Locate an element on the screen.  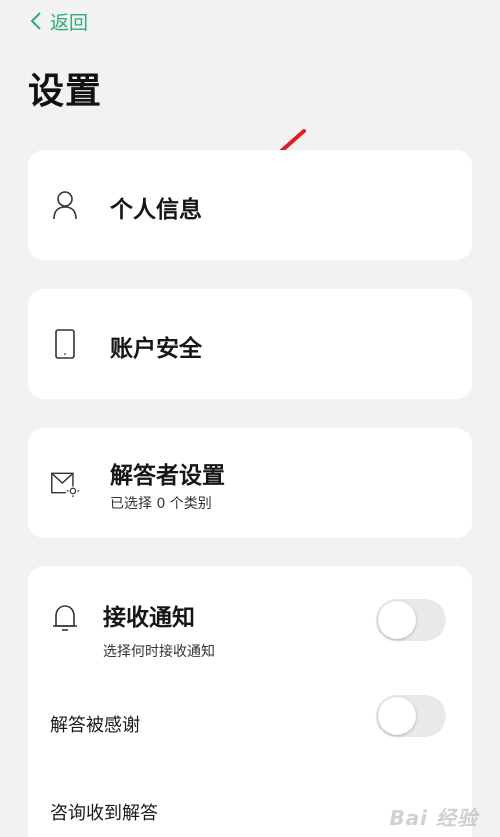
answerer-settings-card: 解答者设置 已选择 0 个类别 is located at coordinates (250, 483).